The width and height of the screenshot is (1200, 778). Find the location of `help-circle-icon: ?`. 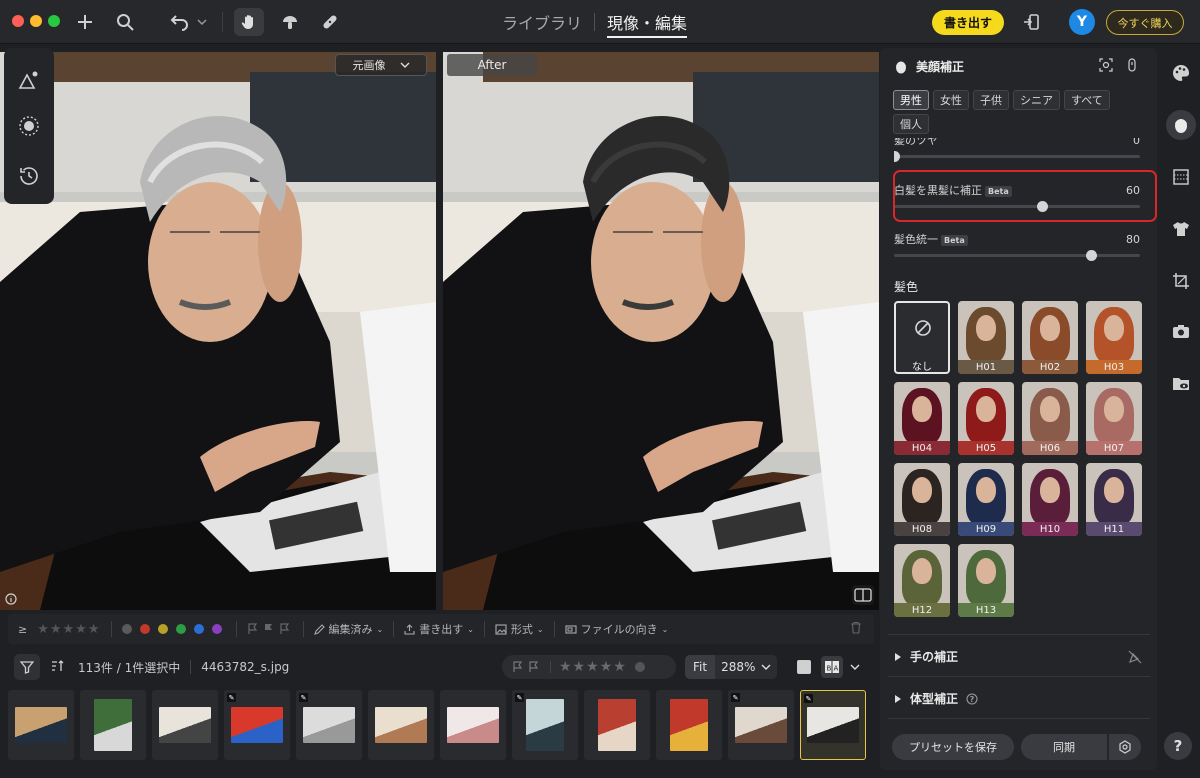

help-circle-icon: ? is located at coordinates (972, 698).